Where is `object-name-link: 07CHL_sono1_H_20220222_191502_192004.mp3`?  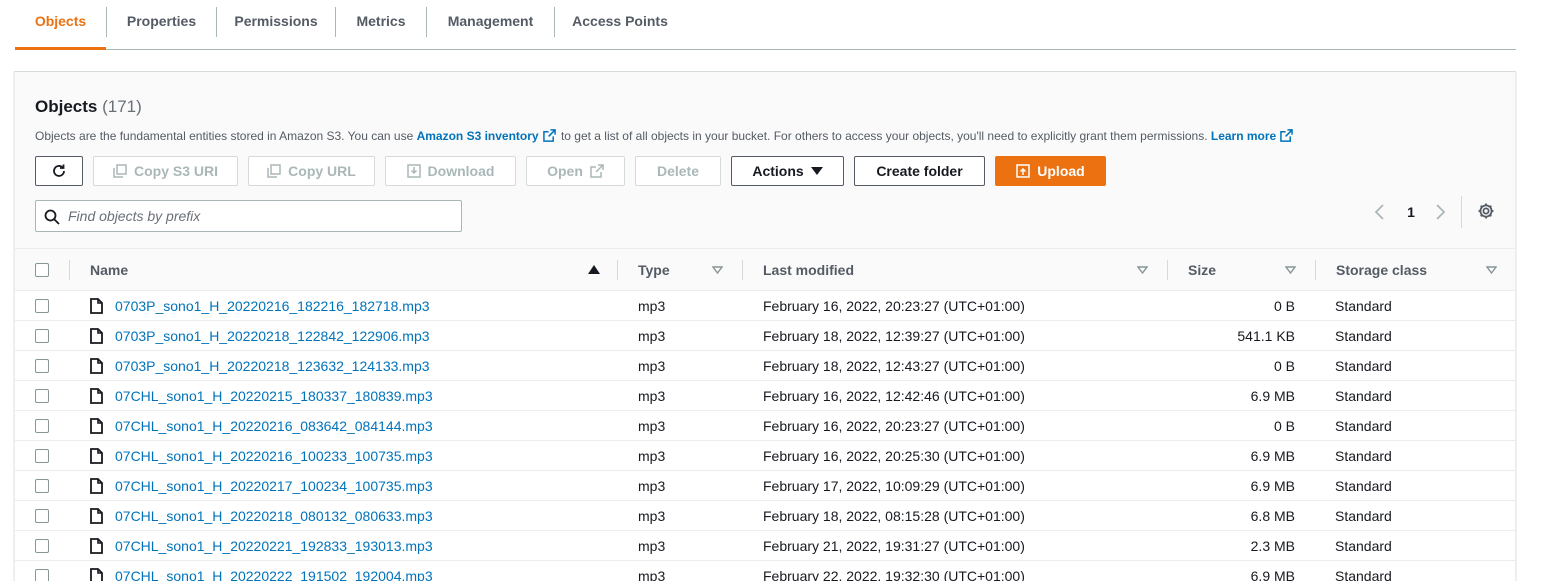 object-name-link: 07CHL_sono1_H_20220222_191502_192004.mp3 is located at coordinates (274, 571).